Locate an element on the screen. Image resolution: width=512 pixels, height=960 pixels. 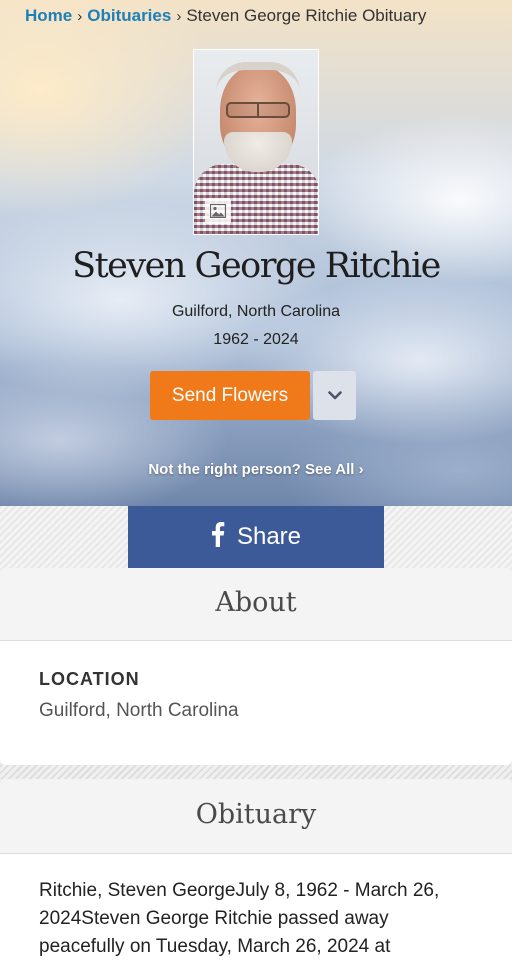
breadcrumb-current: Steven George Ritchie Obituary is located at coordinates (306, 15).